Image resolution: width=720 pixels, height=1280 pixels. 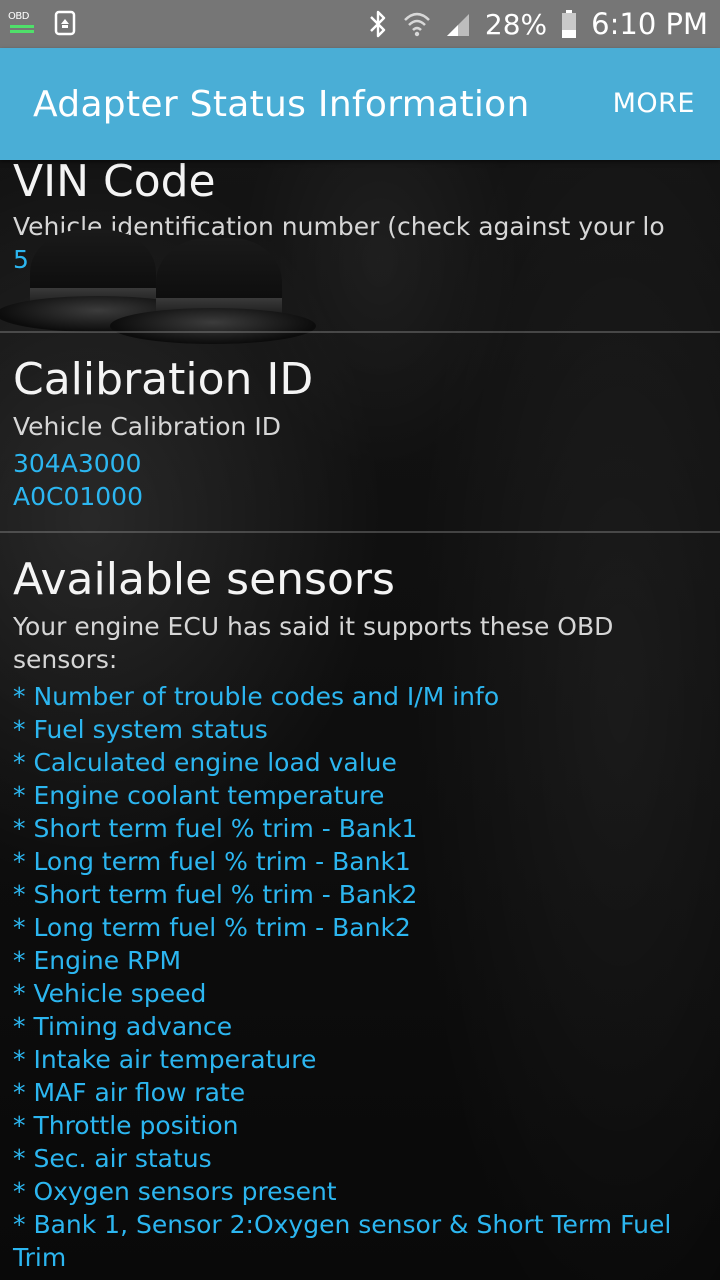 I want to click on list-item: * Throttle position, so click(x=126, y=1125).